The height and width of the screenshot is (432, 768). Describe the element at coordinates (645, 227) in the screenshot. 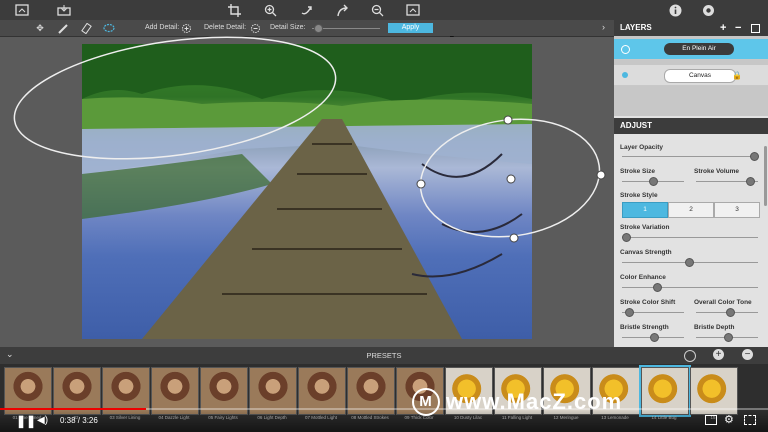

I see `stroke-variation-label: Stroke Variation` at that location.